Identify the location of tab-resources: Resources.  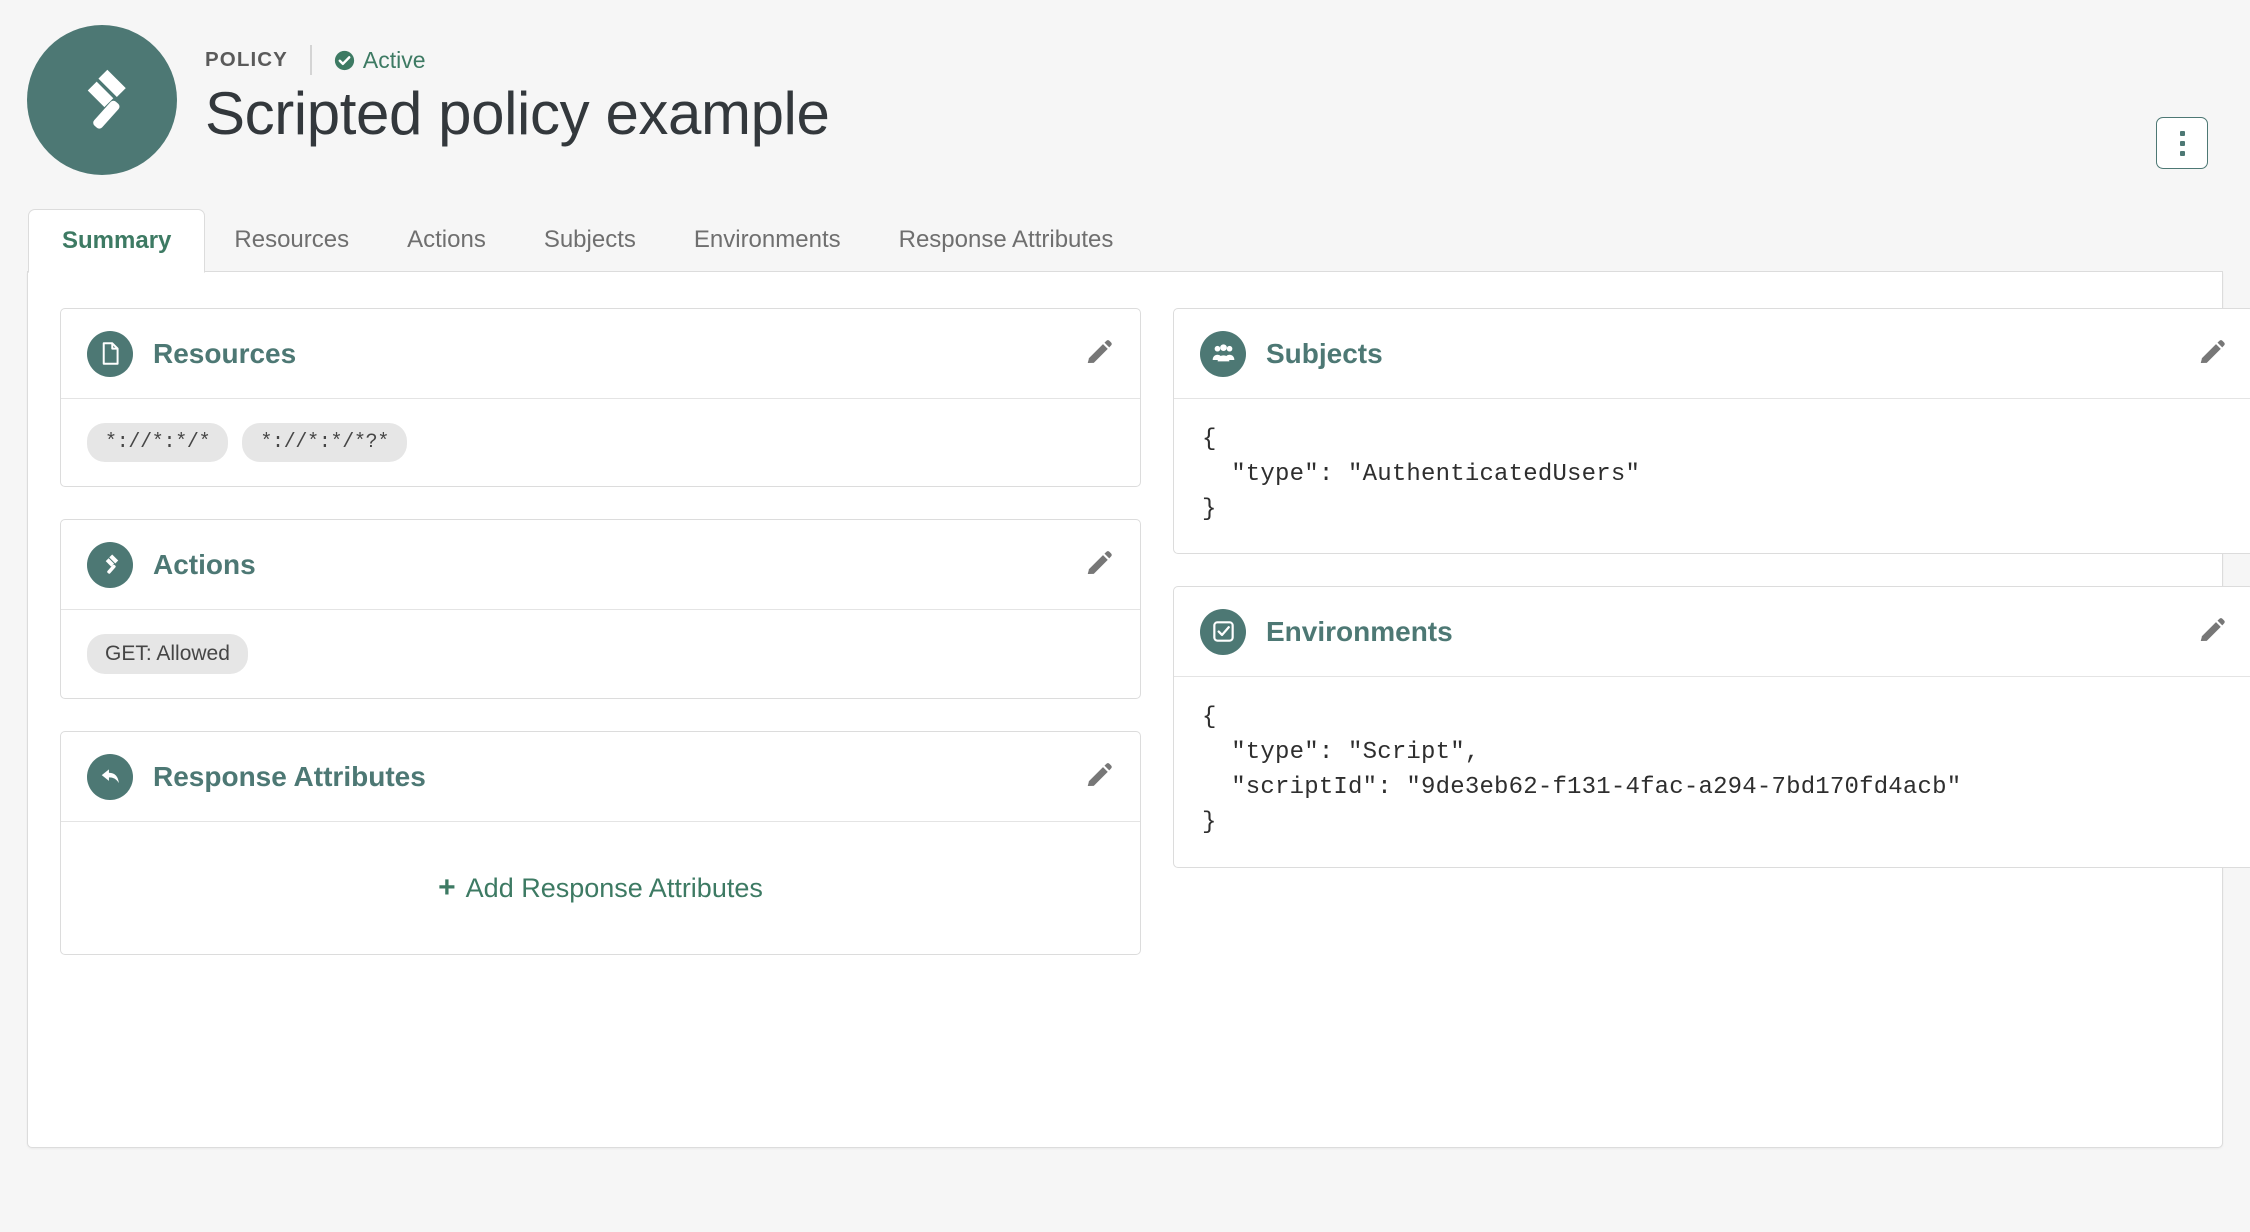
(291, 240).